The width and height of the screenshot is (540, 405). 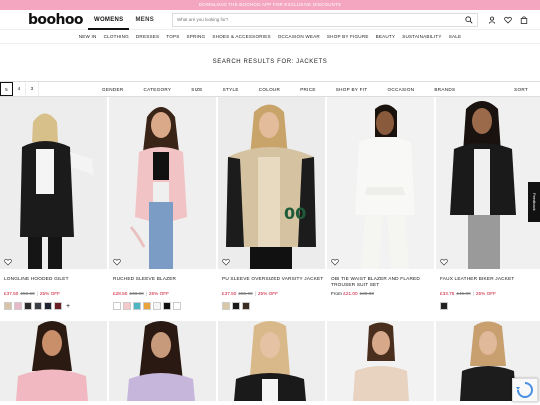 I want to click on nav-spring: SPRING, so click(x=196, y=36).